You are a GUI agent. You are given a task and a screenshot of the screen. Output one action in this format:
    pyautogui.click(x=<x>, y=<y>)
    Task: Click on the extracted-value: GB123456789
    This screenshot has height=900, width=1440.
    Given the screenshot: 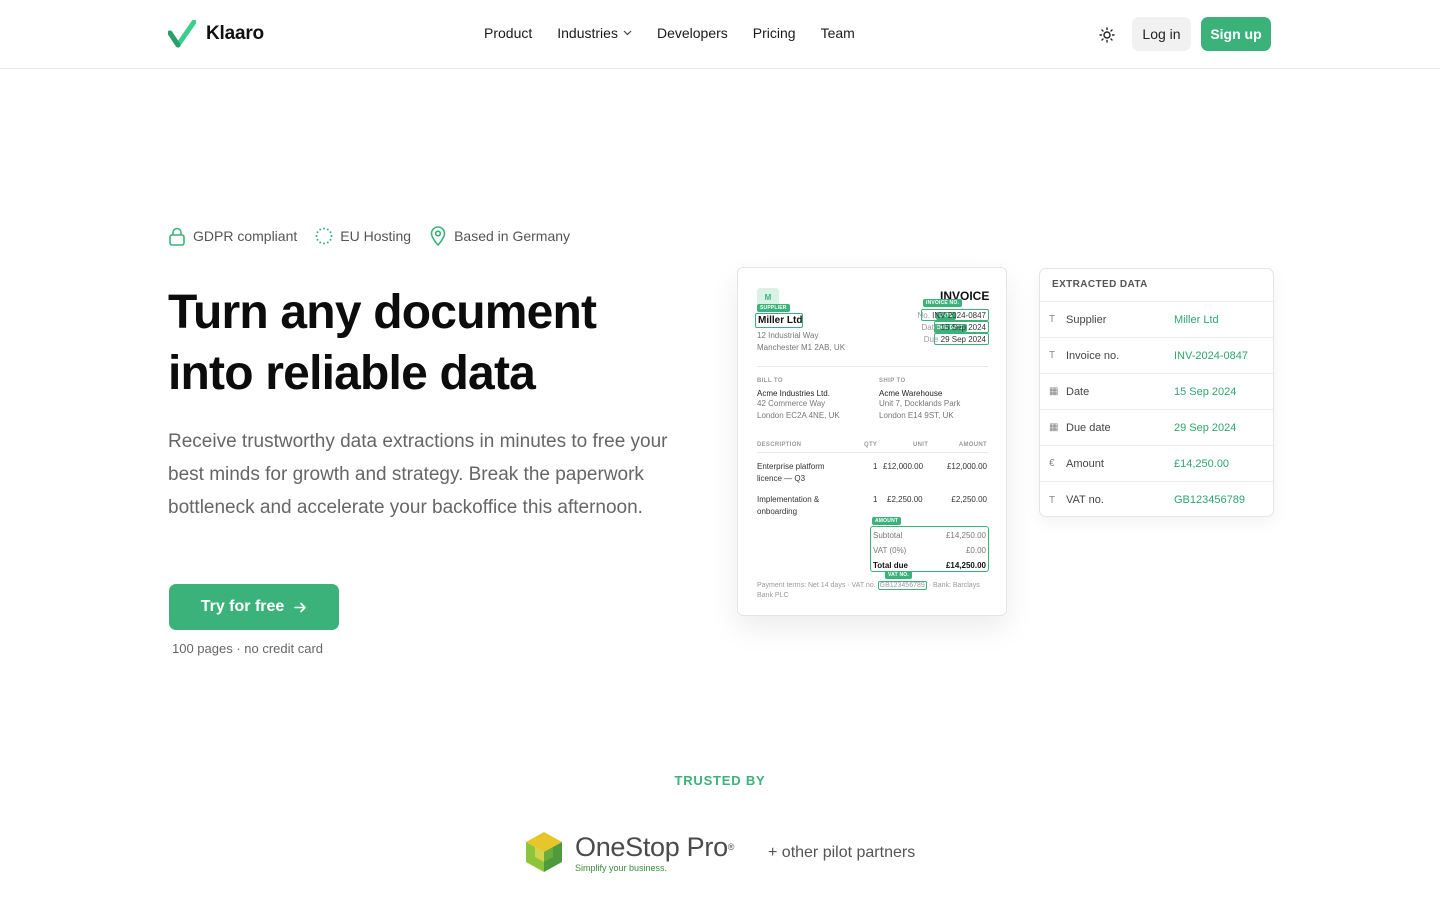 What is the action you would take?
    pyautogui.click(x=1209, y=500)
    